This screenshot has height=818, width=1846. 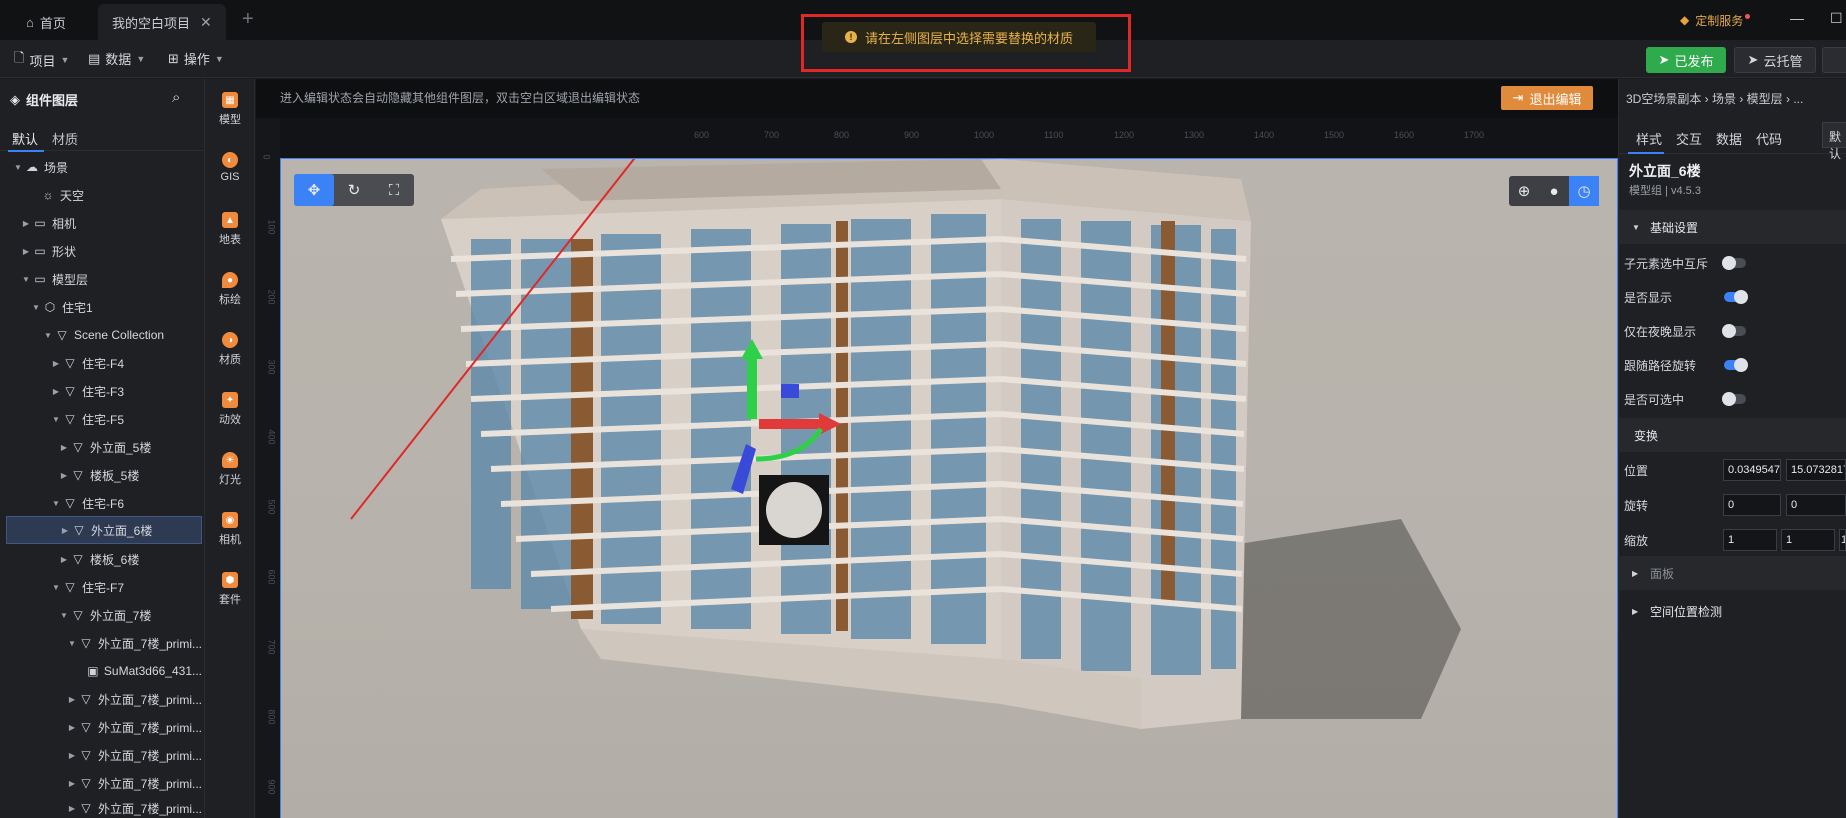 What do you see at coordinates (271, 647) in the screenshot?
I see `ruler-tick: 700` at bounding box center [271, 647].